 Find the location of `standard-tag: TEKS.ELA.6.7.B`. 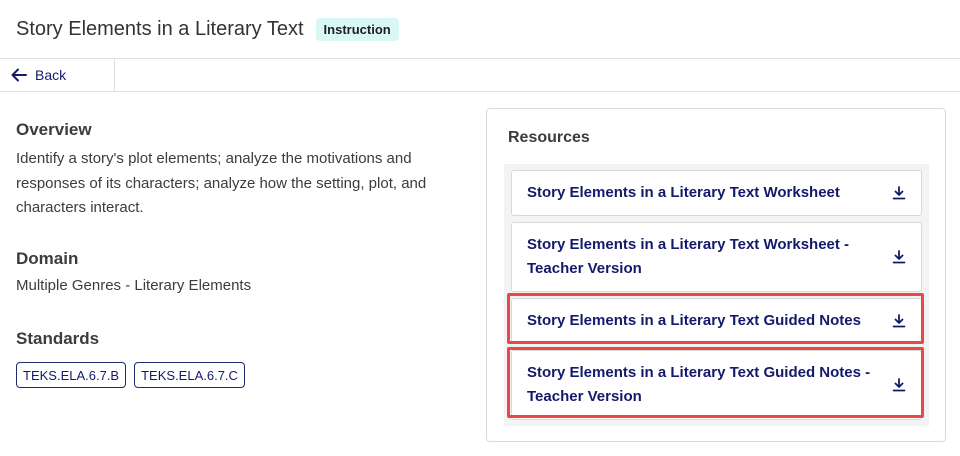

standard-tag: TEKS.ELA.6.7.B is located at coordinates (71, 375).